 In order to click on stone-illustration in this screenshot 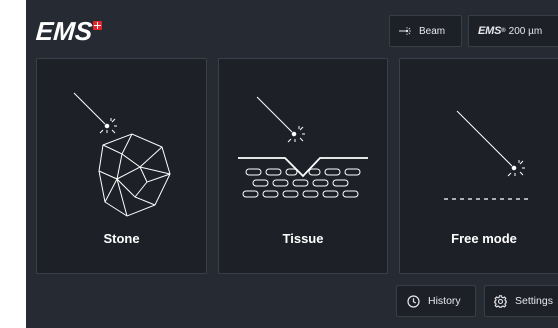, I will do `click(122, 154)`.